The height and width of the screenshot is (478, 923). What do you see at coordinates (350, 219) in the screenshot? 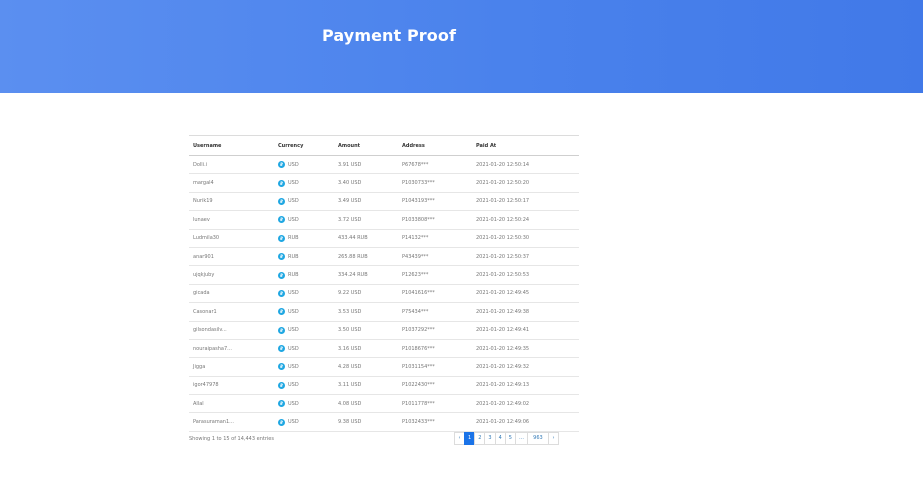
I see `cell-amount: 3.72 USD` at bounding box center [350, 219].